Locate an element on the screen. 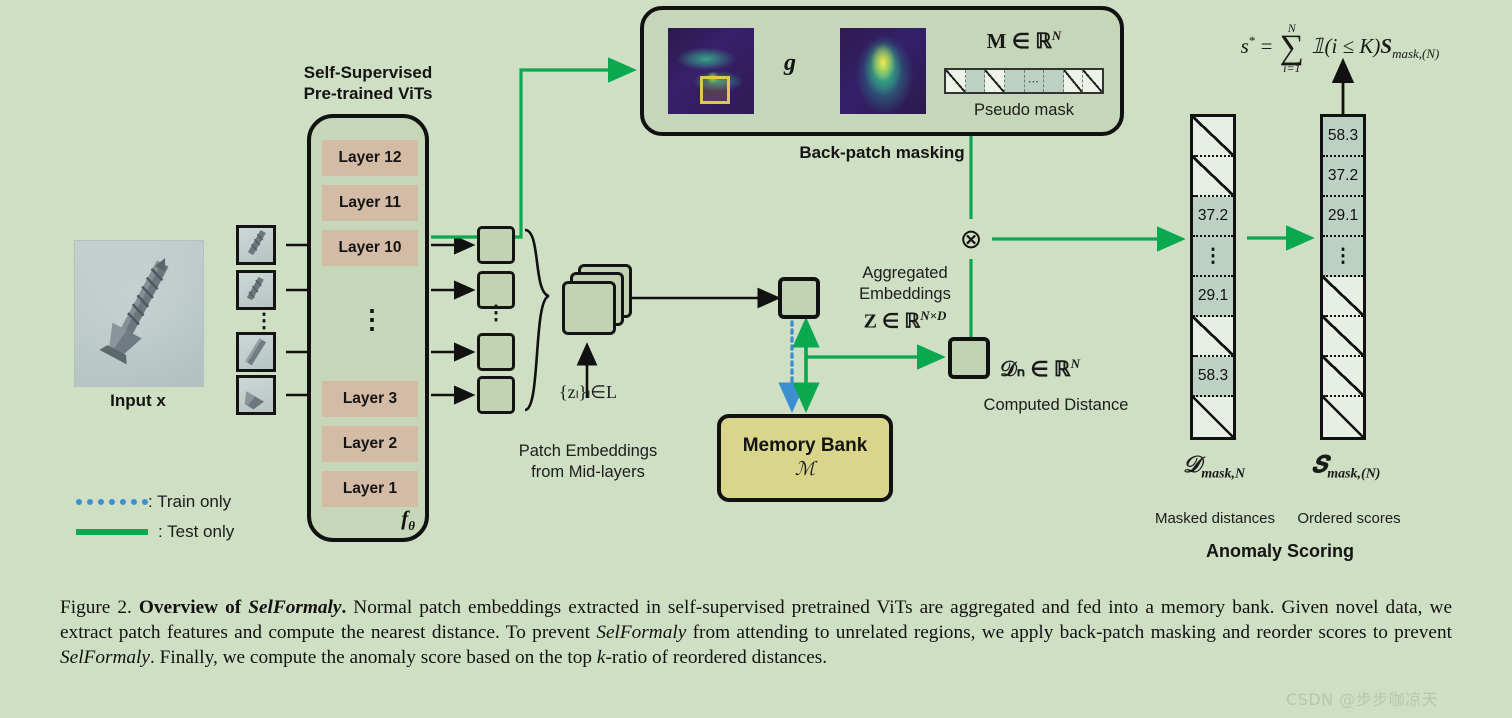 The image size is (1512, 718). pseudo-mask-cell-ellipsis: ⋯ is located at coordinates (1034, 81).